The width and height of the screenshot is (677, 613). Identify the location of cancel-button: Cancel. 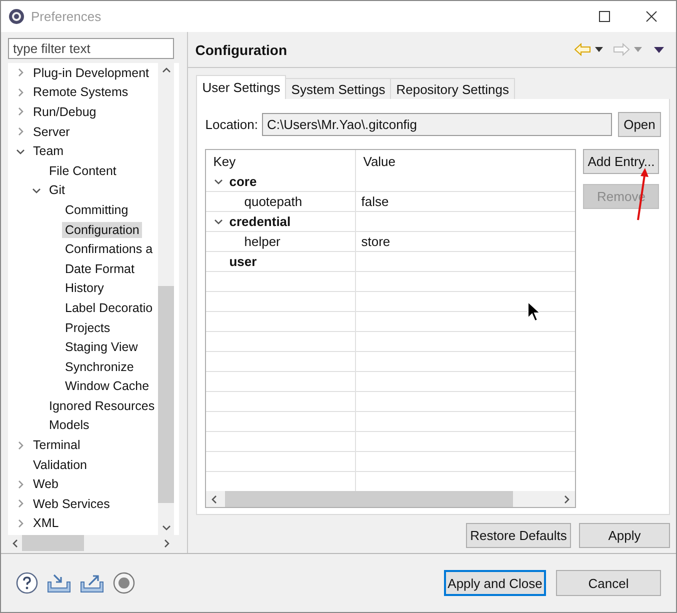
(608, 583).